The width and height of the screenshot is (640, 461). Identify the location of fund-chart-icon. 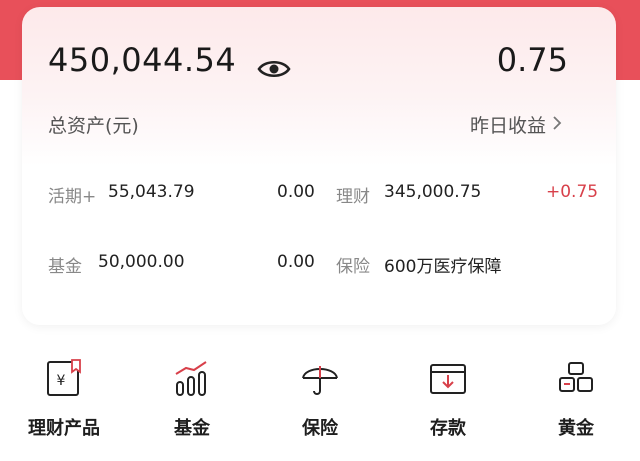
(191, 378).